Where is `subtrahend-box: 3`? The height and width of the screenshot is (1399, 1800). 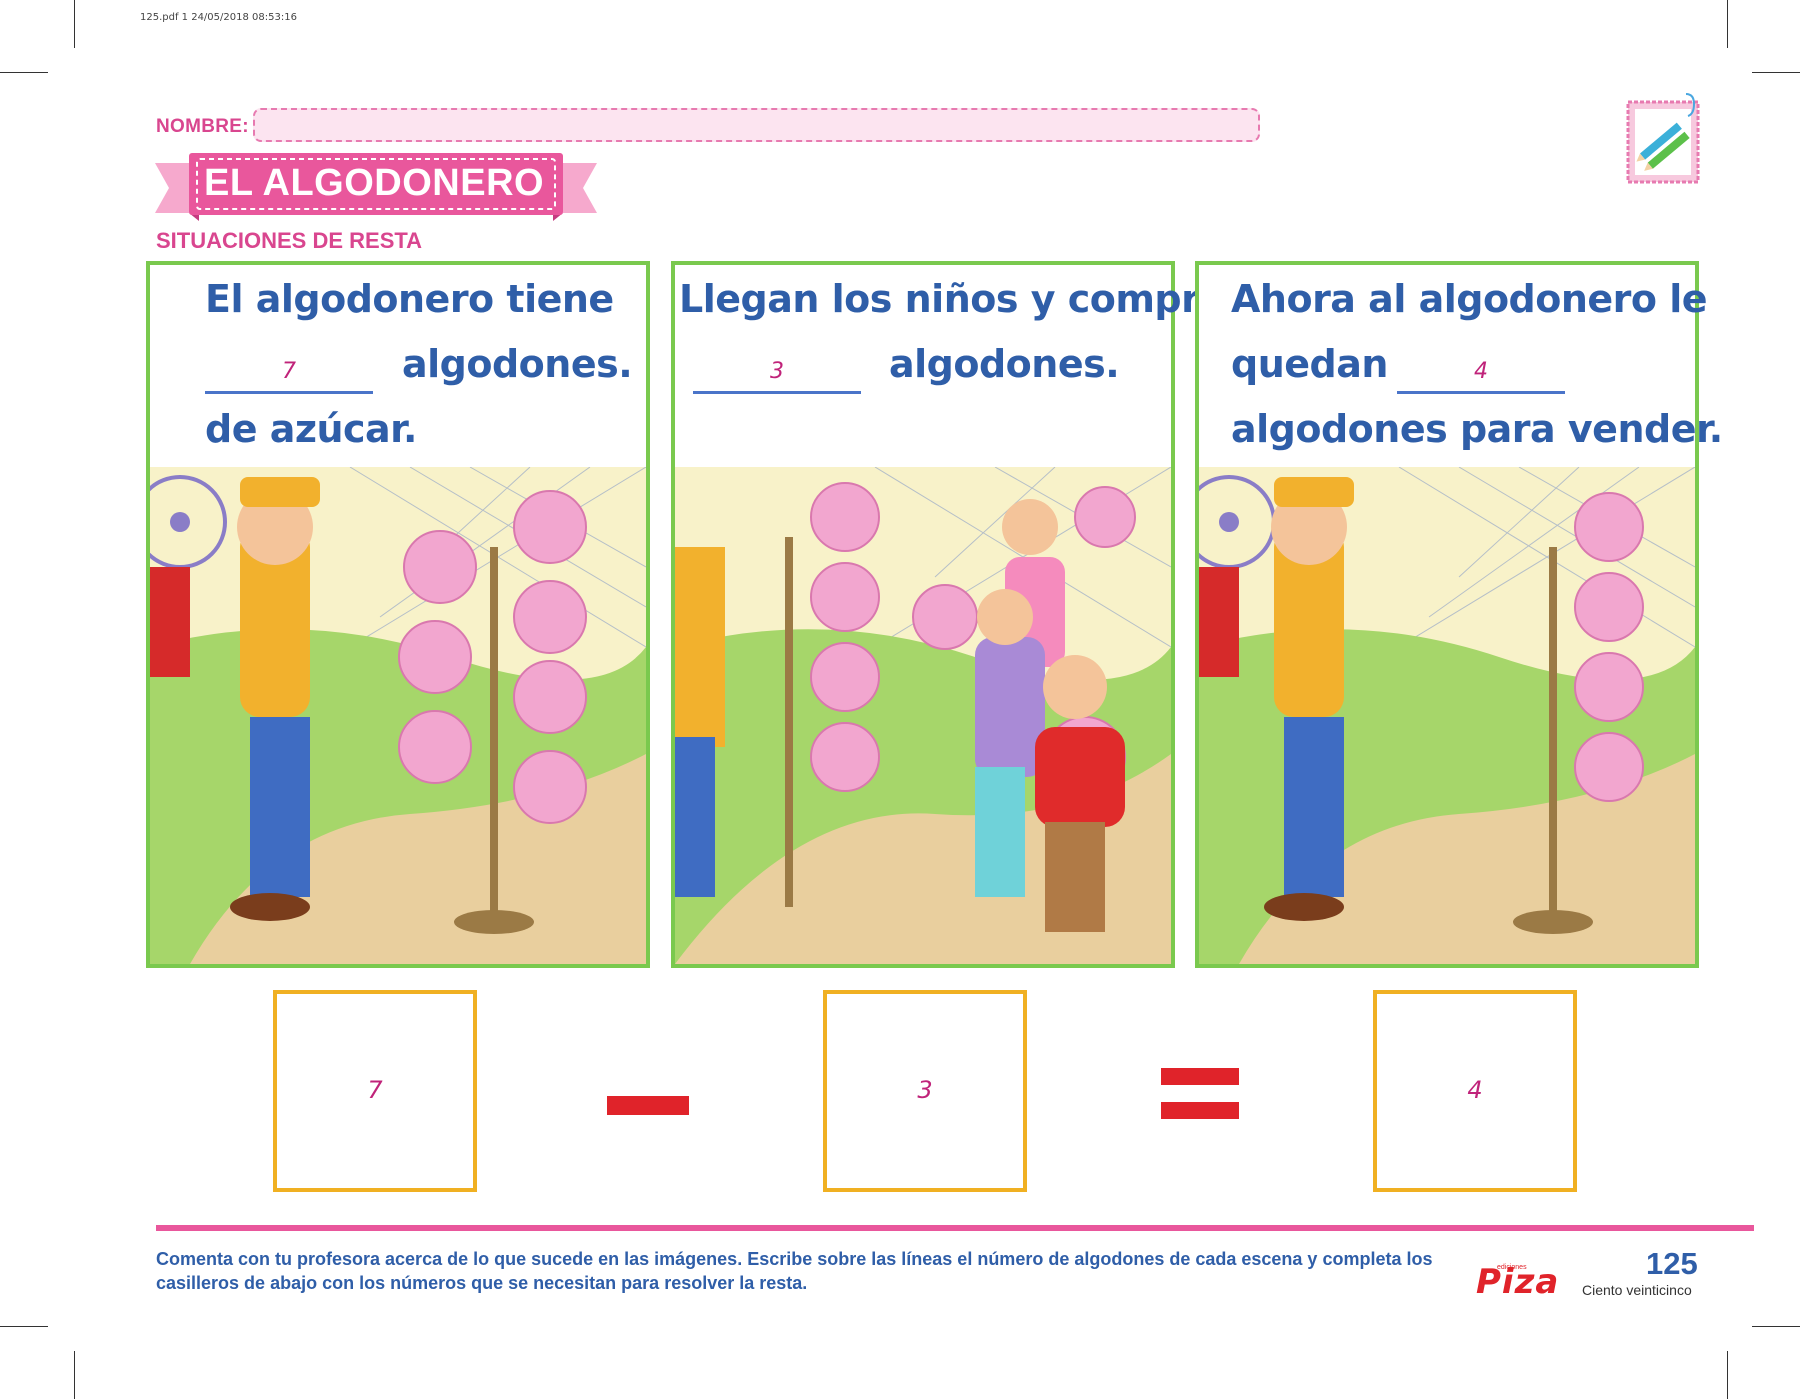 subtrahend-box: 3 is located at coordinates (925, 1091).